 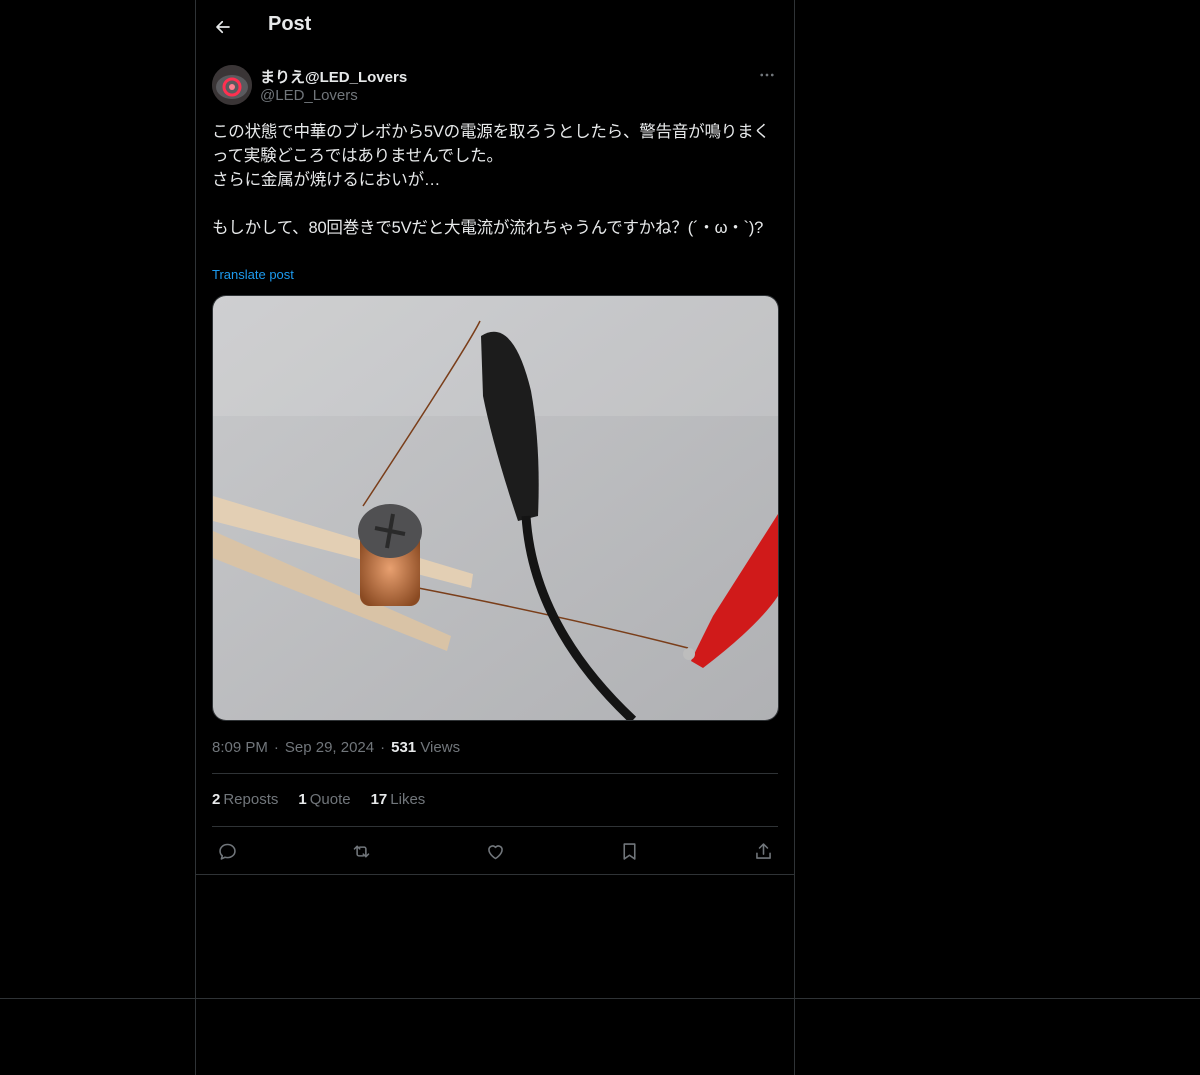 I want to click on bookmark-icon, so click(x=629, y=851).